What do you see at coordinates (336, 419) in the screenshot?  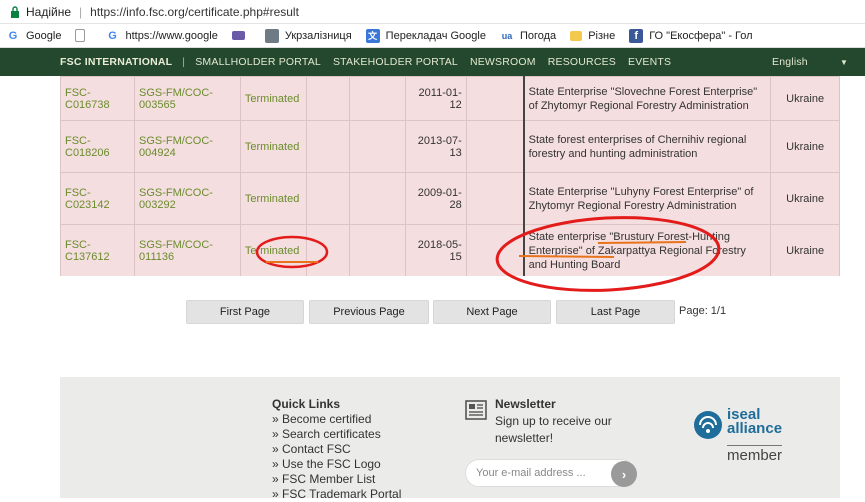 I see `quick-link-become-certified: » Become certified` at bounding box center [336, 419].